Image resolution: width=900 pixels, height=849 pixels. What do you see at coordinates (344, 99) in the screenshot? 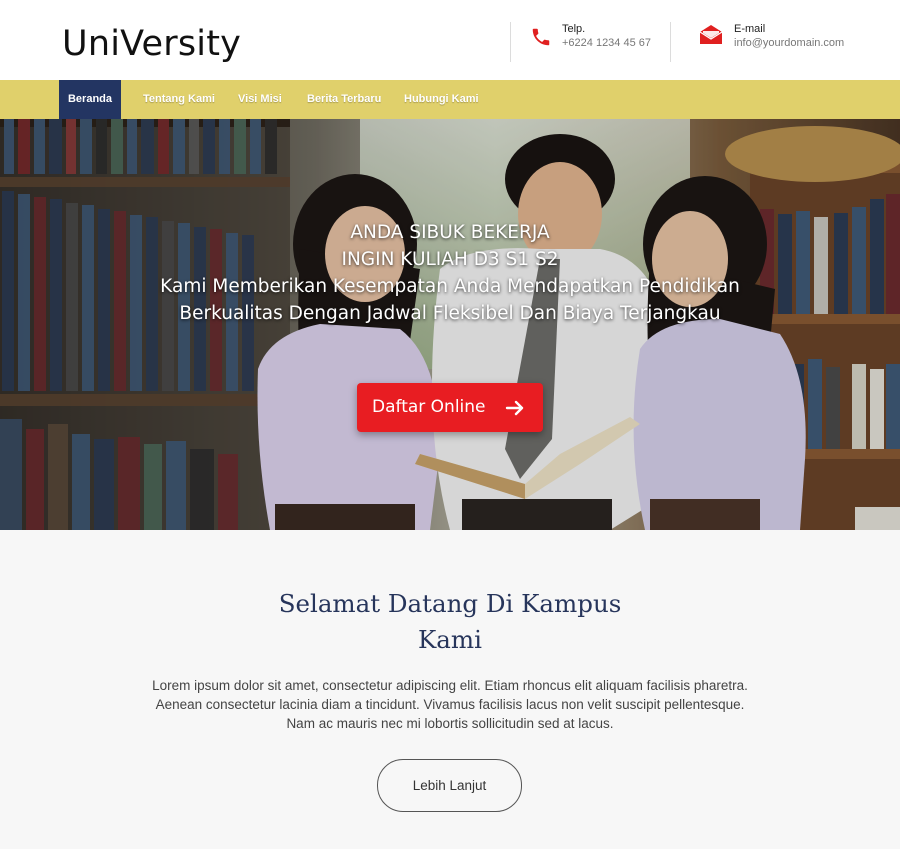
I see `nav-item-berita-terbaru: Berita Terbaru` at bounding box center [344, 99].